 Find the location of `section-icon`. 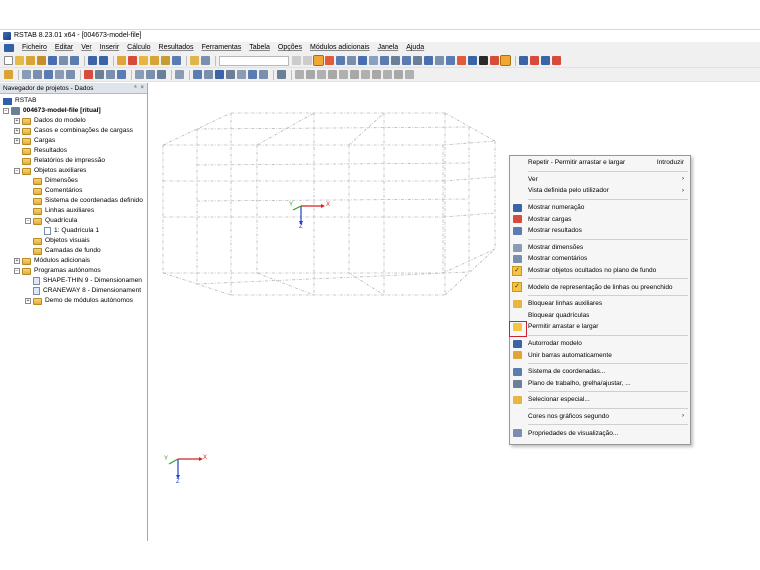

section-icon is located at coordinates (176, 60).